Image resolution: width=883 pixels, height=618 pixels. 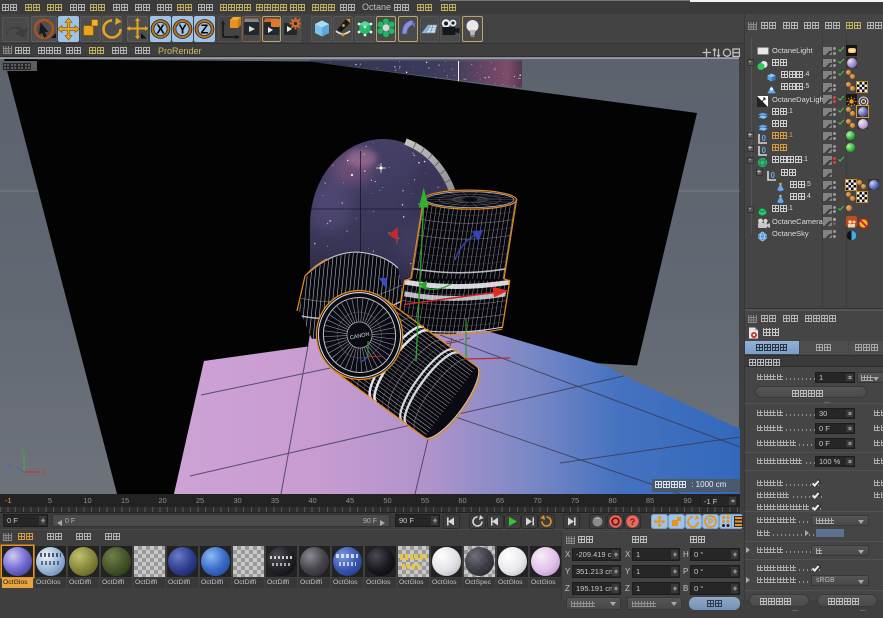 I want to click on svg-text: P, so click(x=711, y=521).